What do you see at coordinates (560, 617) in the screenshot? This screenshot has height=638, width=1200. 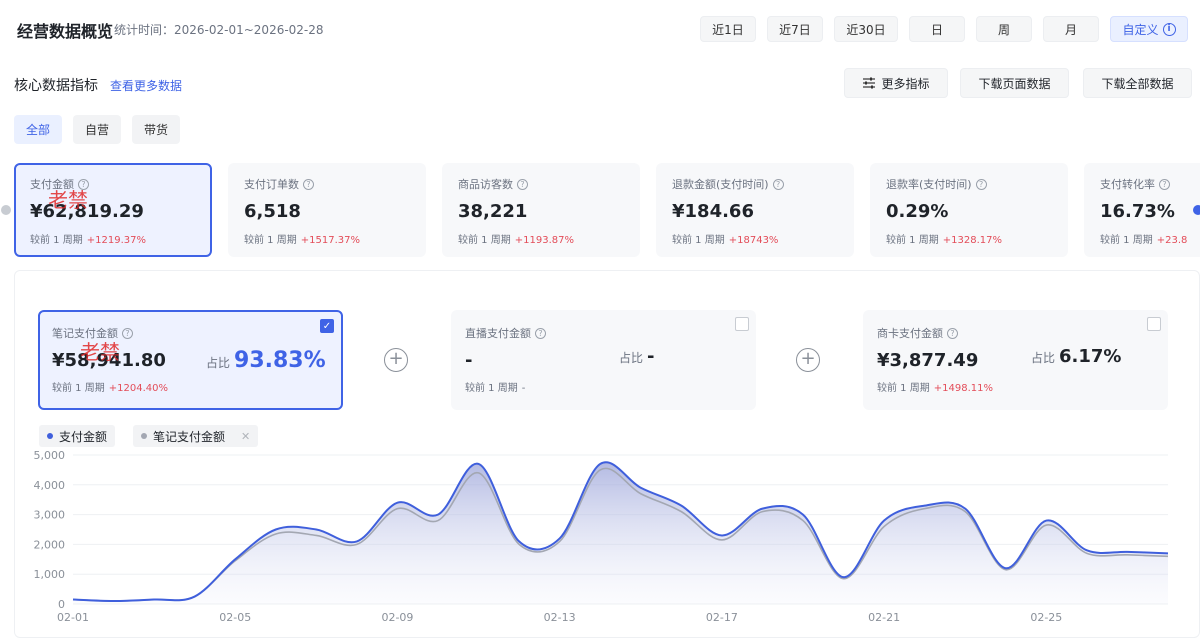 I see `x-tick-label: 02-13` at bounding box center [560, 617].